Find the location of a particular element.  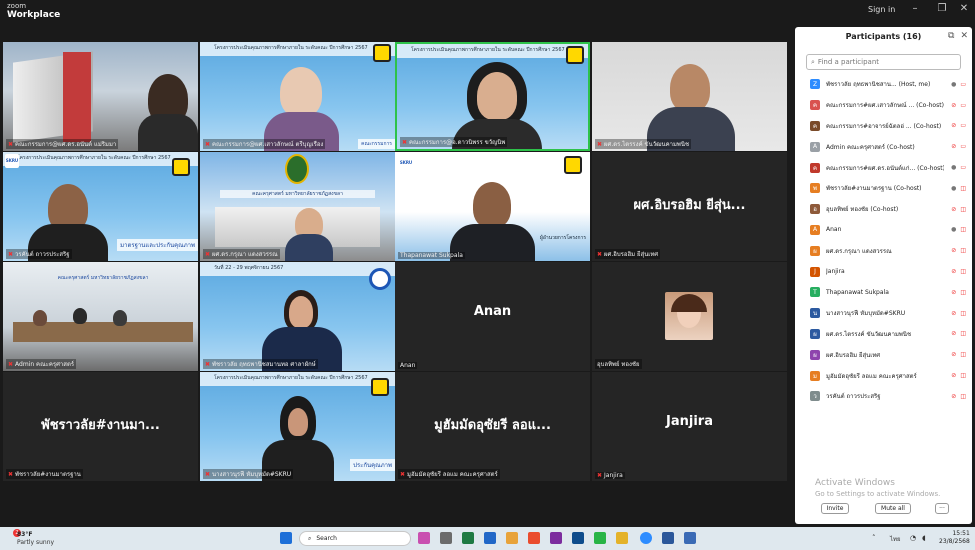

weather-widget: 83°F Partly sunny is located at coordinates (35, 539).